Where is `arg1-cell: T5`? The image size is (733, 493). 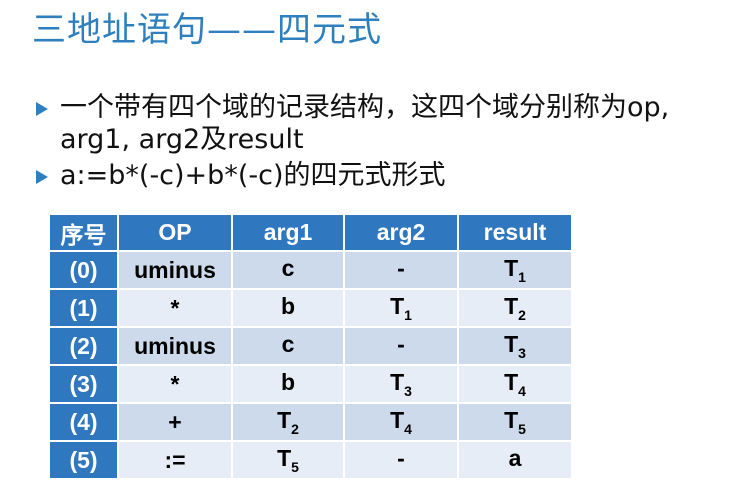 arg1-cell: T5 is located at coordinates (288, 460).